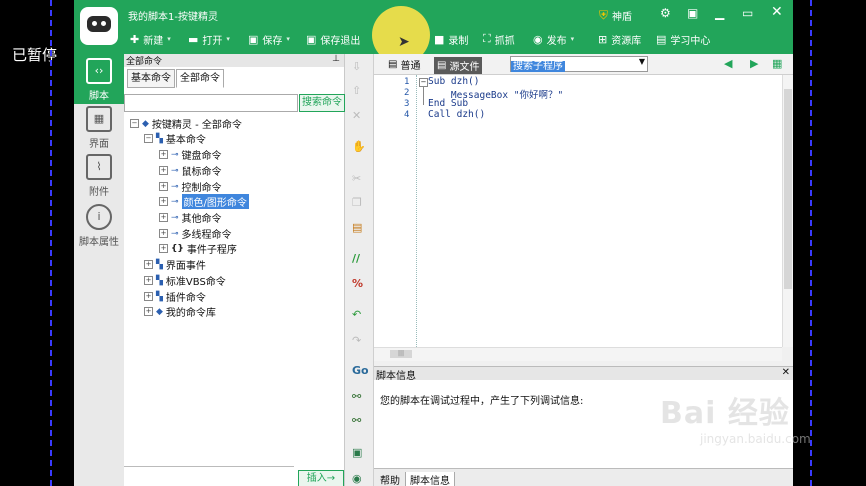 The width and height of the screenshot is (866, 486). Describe the element at coordinates (407, 104) in the screenshot. I see `line-number: 3` at that location.